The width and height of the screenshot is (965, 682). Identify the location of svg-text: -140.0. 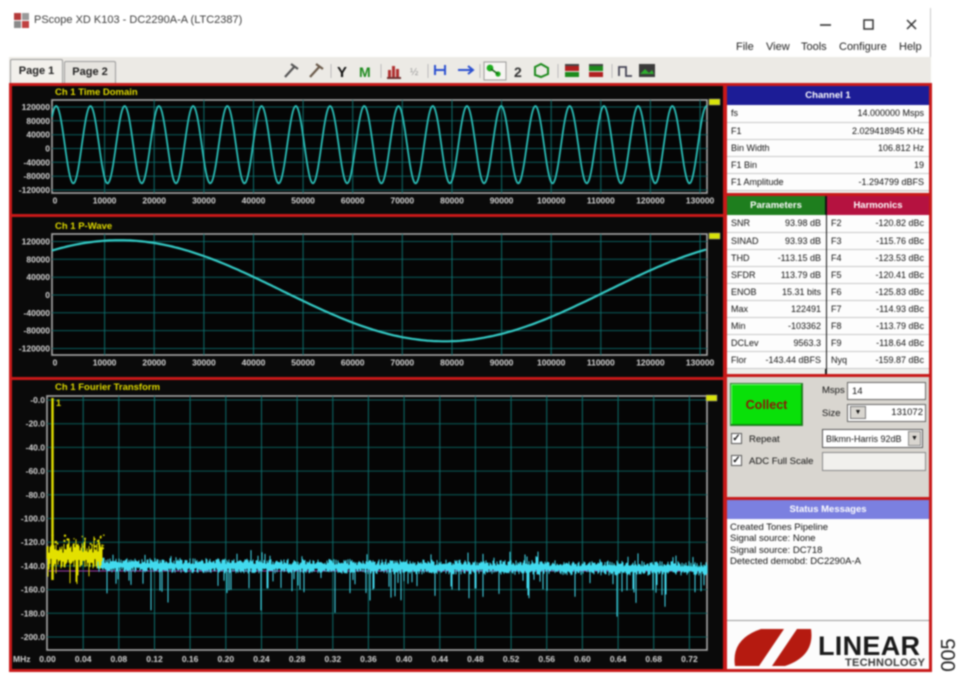
(33, 566).